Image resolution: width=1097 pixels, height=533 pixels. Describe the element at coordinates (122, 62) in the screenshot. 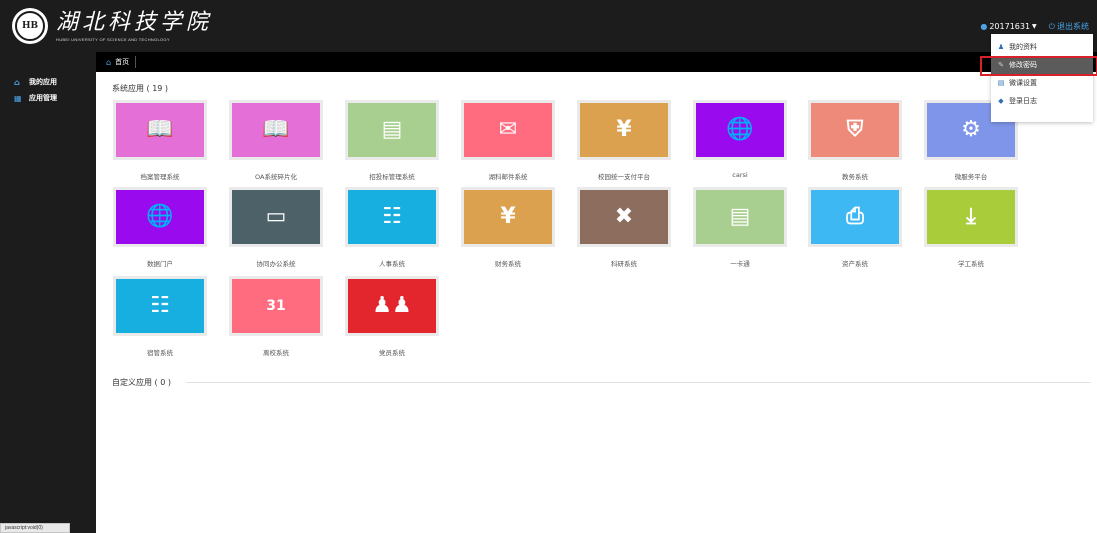

I see `breadcrumb-home-link: 首页` at that location.